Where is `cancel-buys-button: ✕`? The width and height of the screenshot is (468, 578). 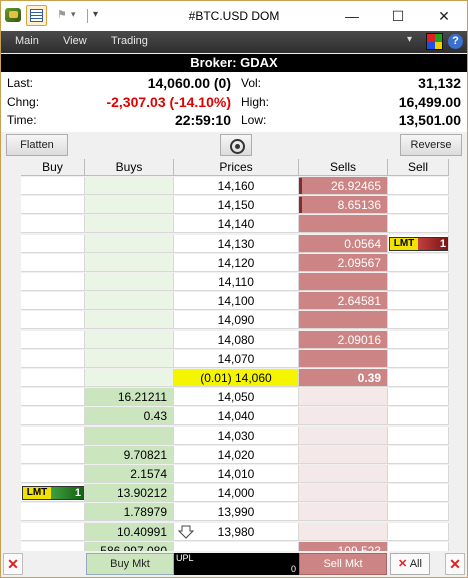
cancel-buys-button: ✕ is located at coordinates (13, 564).